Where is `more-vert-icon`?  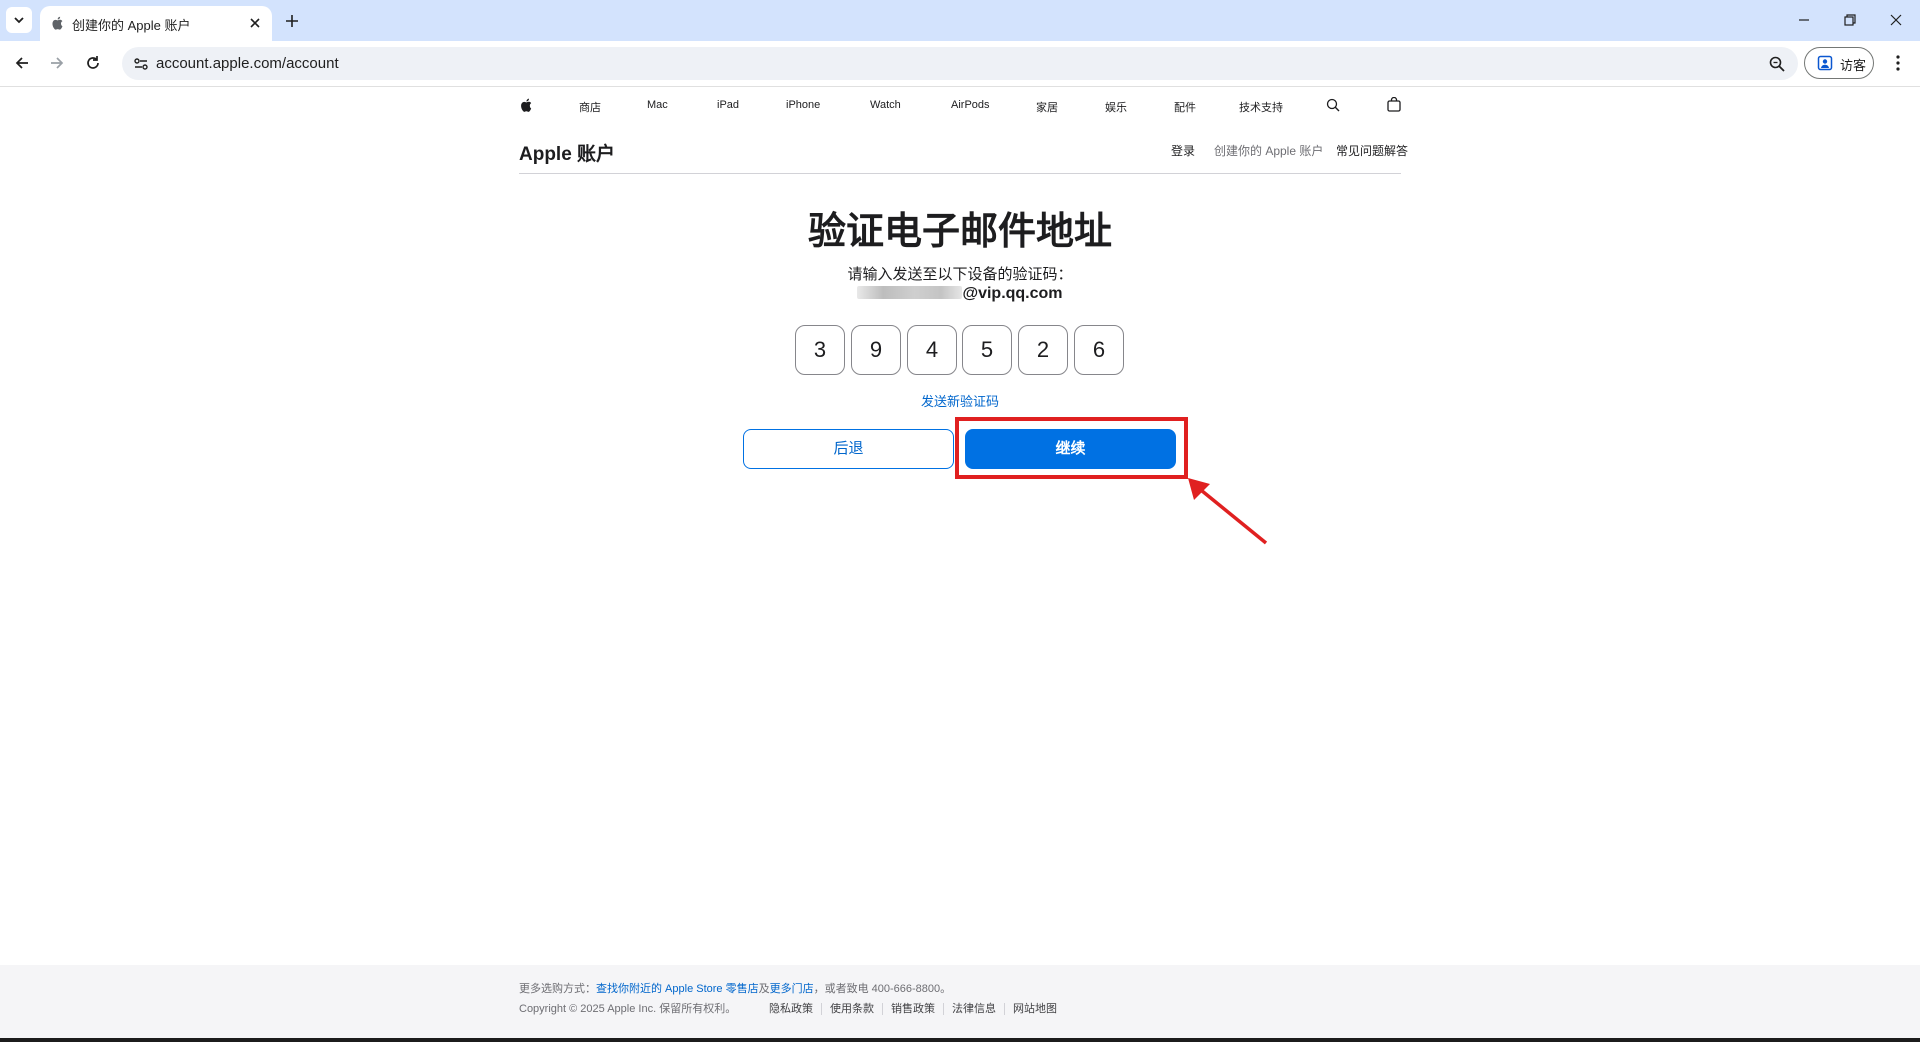
more-vert-icon is located at coordinates (1898, 63).